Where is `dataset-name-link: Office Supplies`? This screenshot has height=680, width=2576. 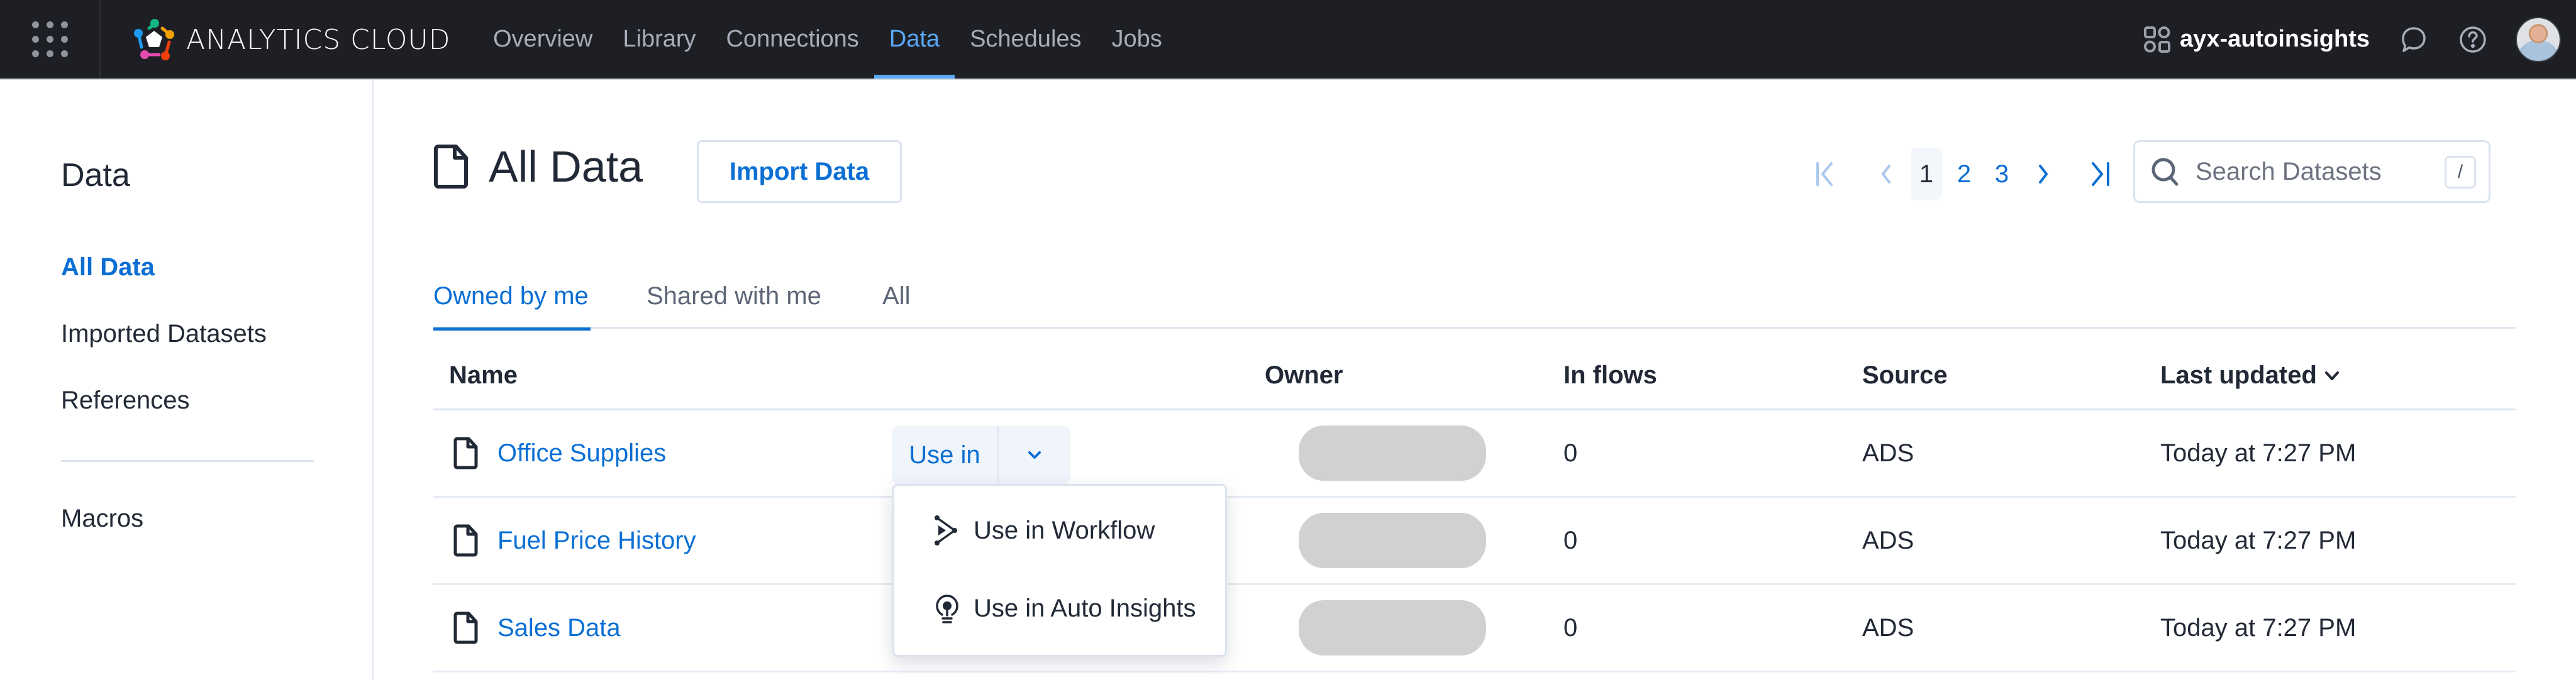 dataset-name-link: Office Supplies is located at coordinates (581, 453).